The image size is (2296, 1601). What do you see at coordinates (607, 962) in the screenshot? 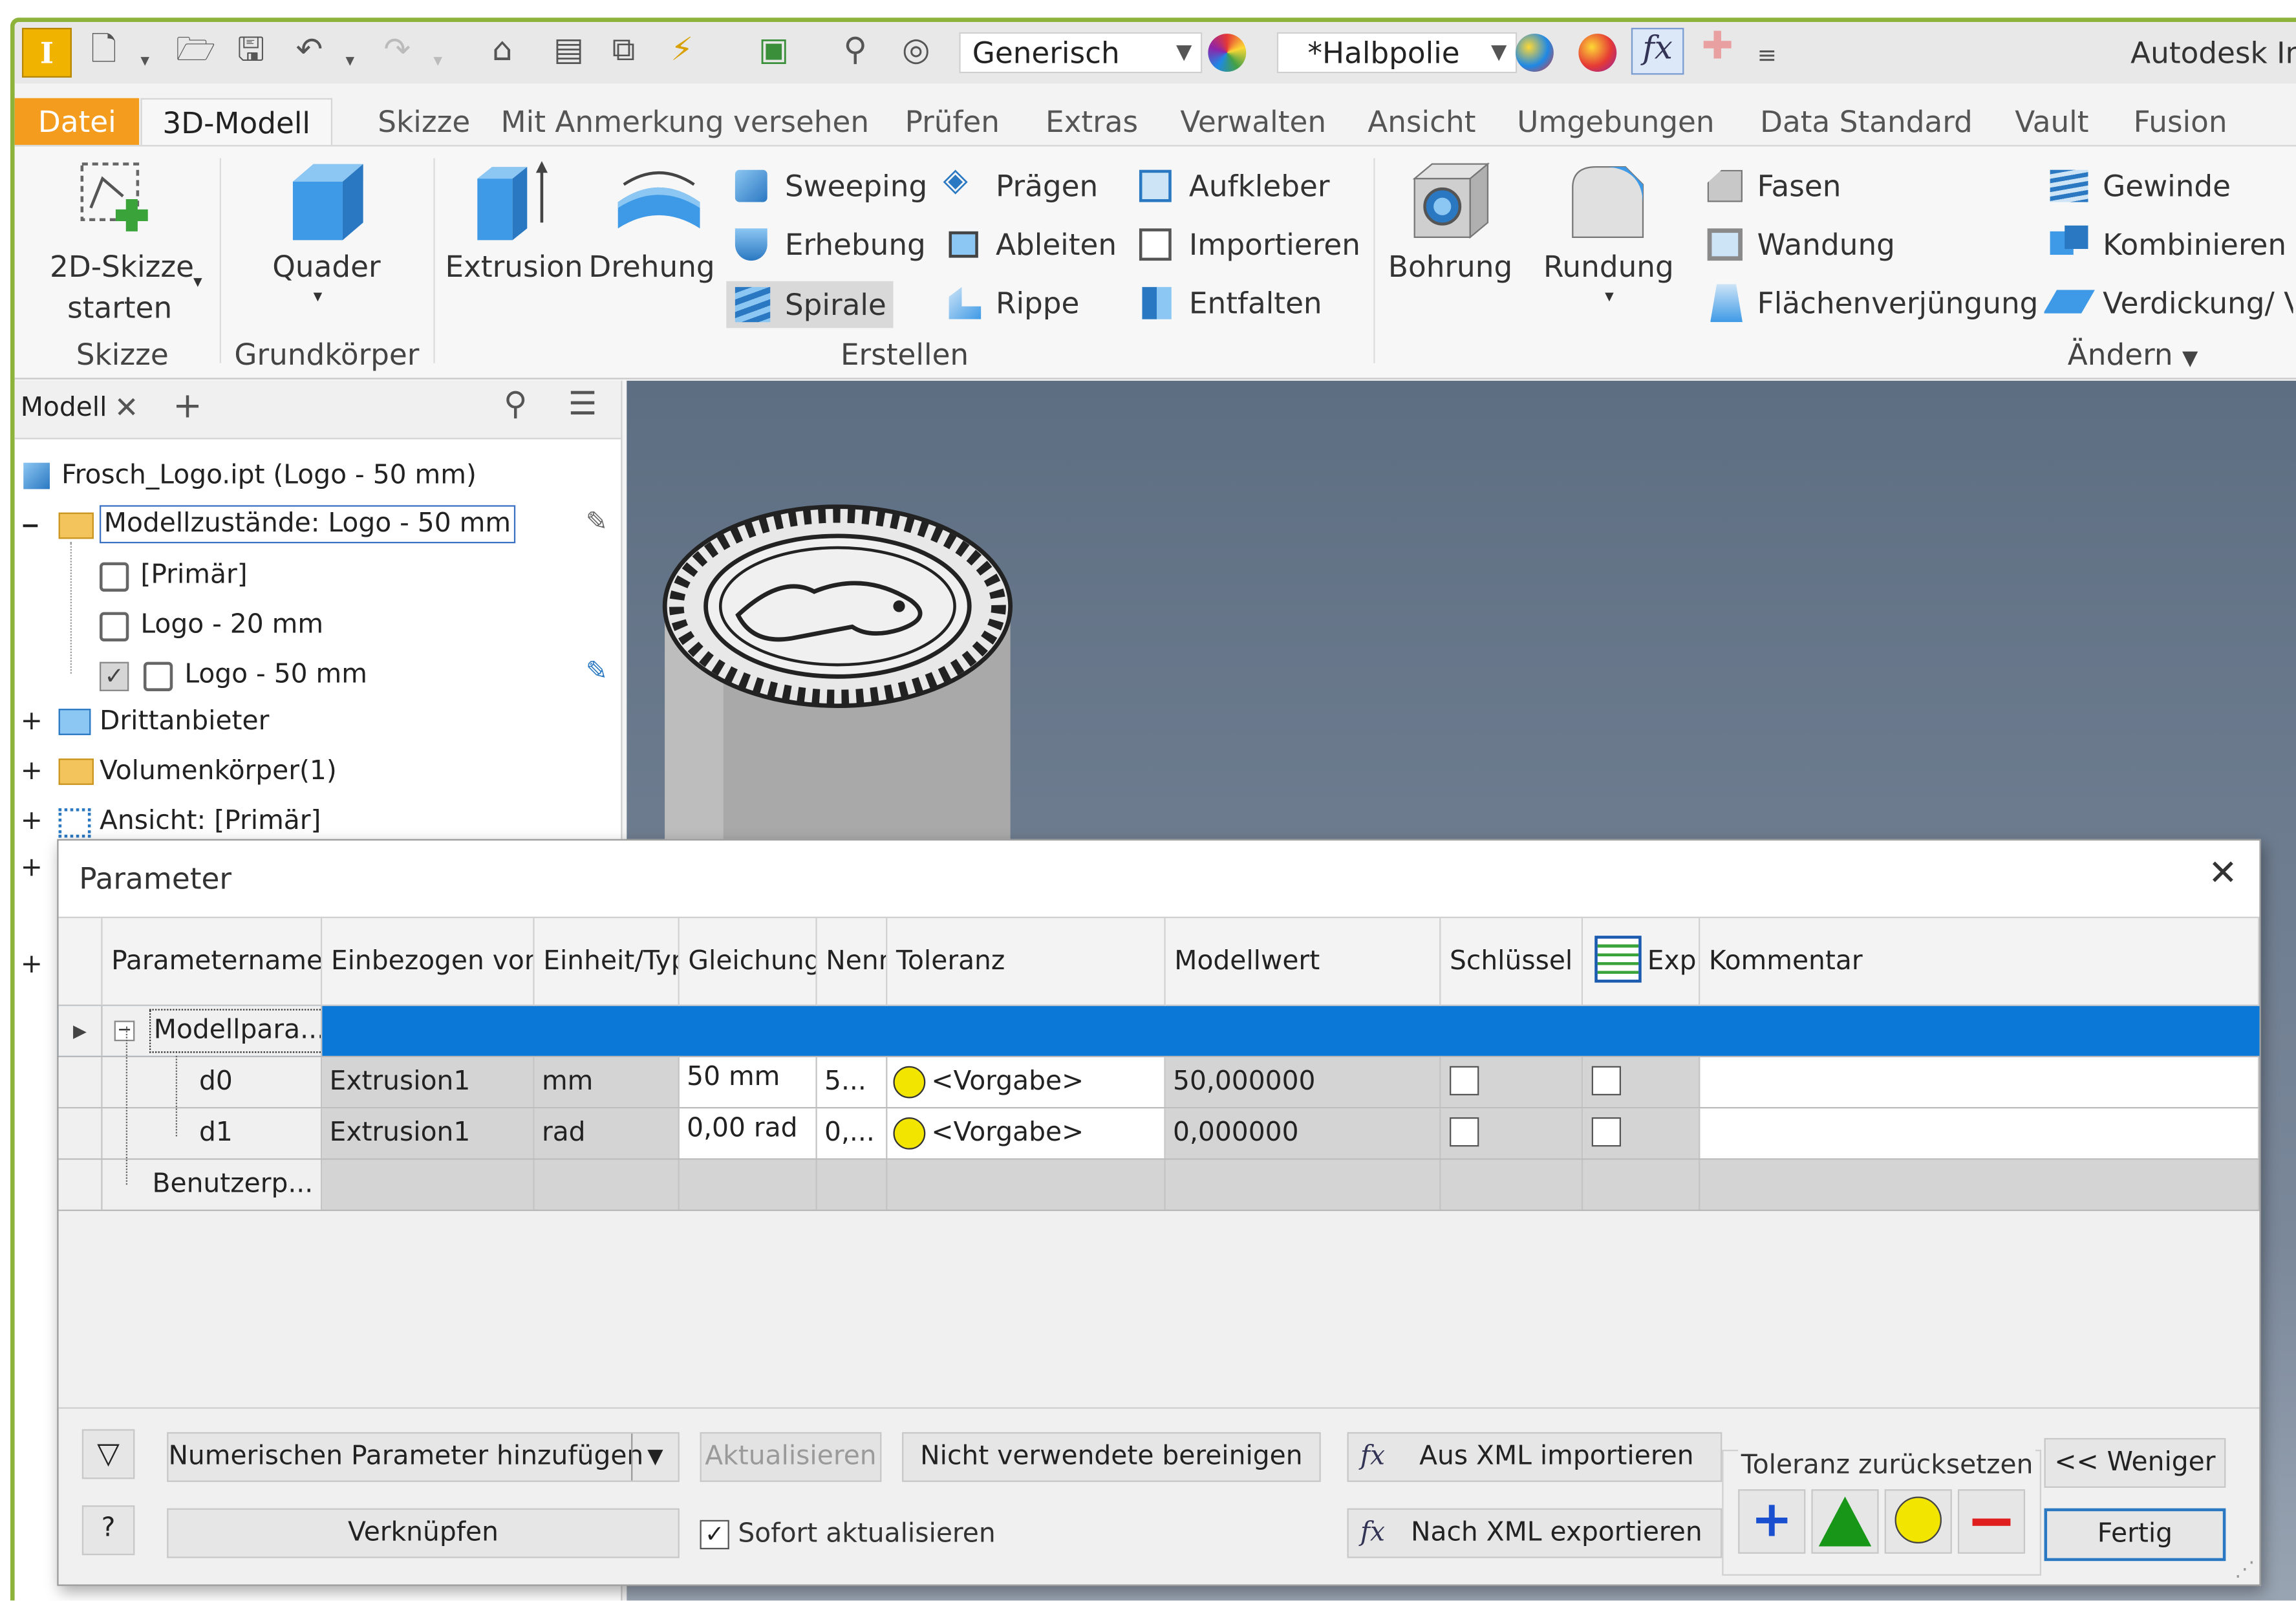
I see `column-header-unit: Einheit/Typ` at bounding box center [607, 962].